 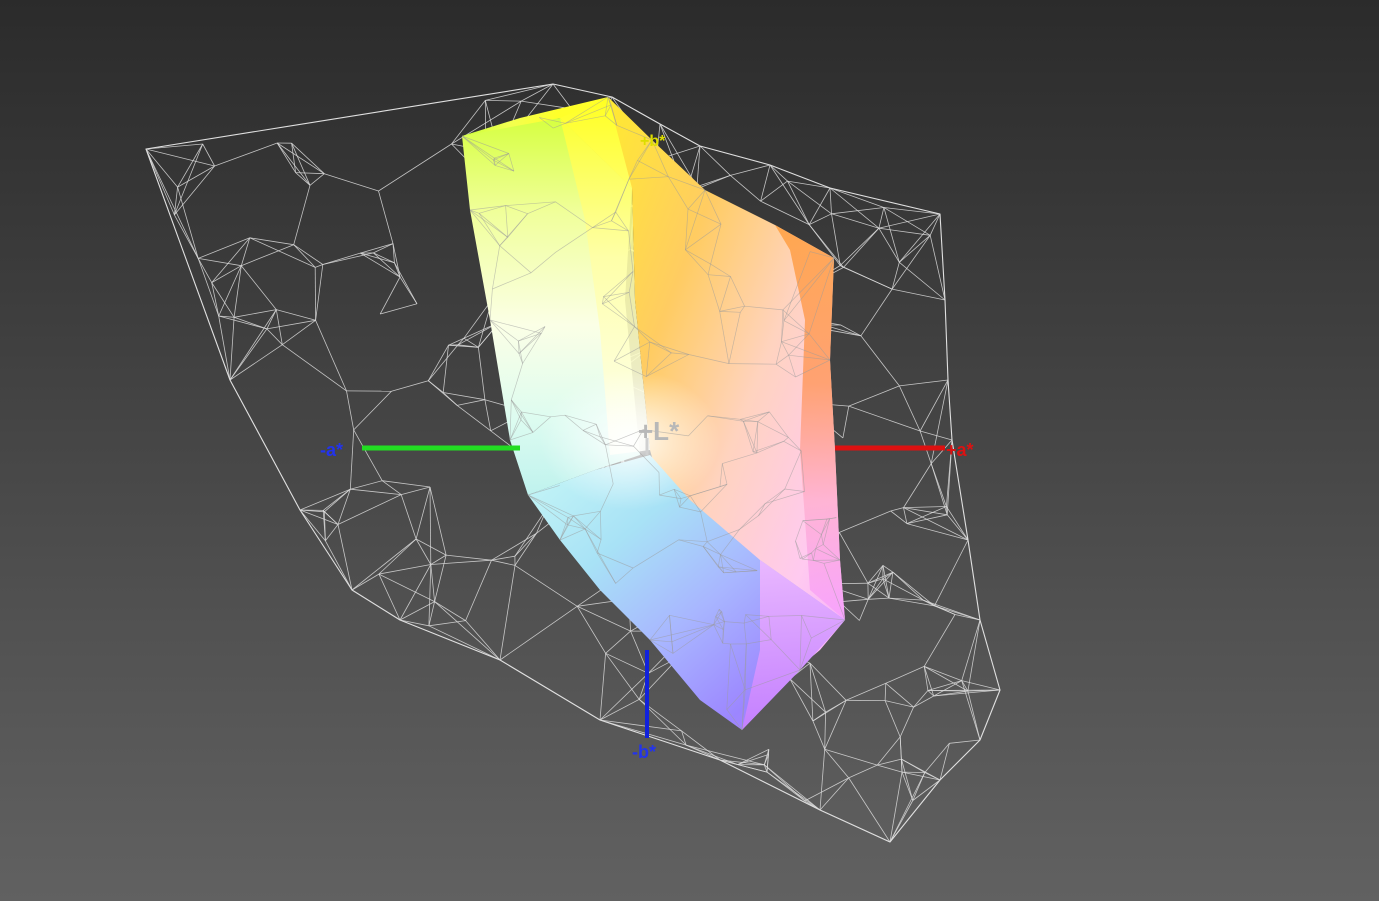 I want to click on neg-b-axis-label: -b*, so click(x=644, y=752).